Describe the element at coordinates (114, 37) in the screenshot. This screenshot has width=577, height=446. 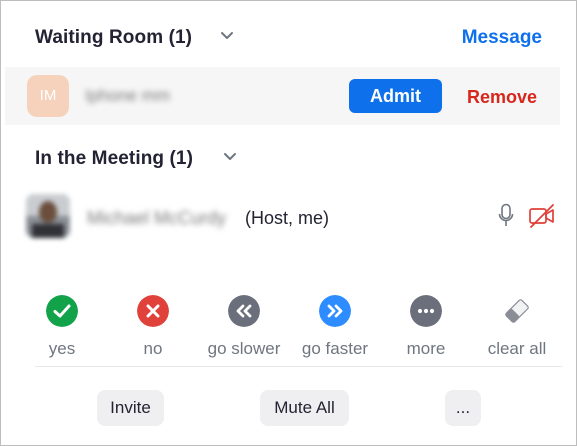
I see `waiting-room-title: Waiting Room (1)` at that location.